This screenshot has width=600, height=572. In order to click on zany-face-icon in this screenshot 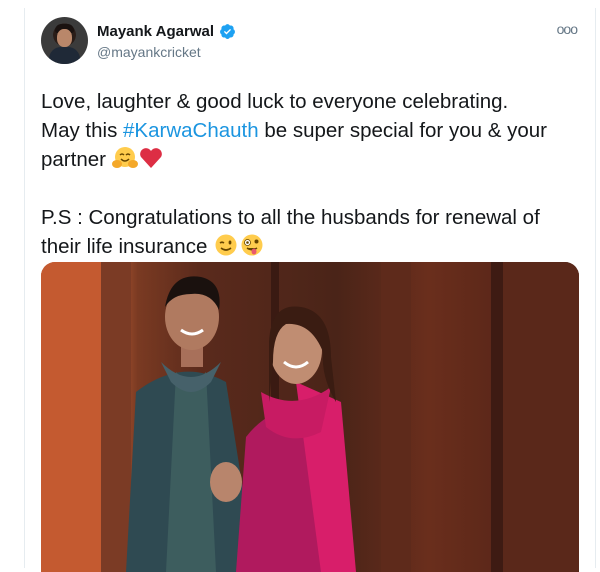, I will do `click(252, 245)`.